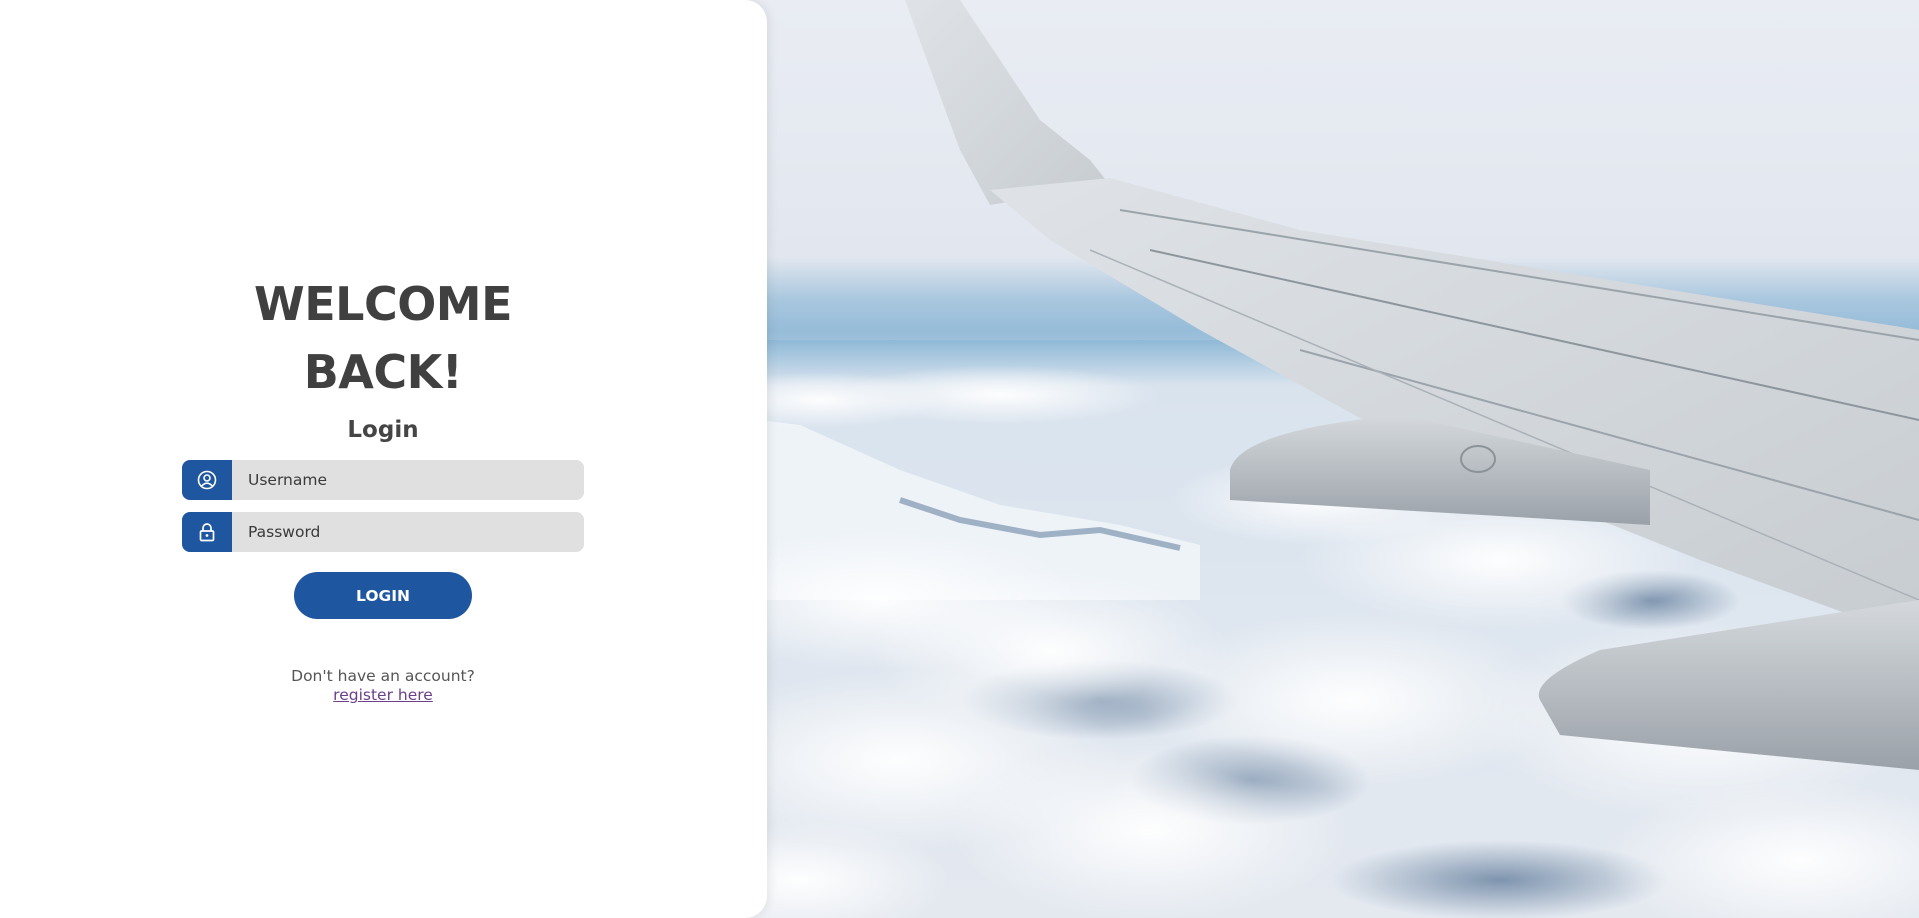 Image resolution: width=1919 pixels, height=918 pixels. What do you see at coordinates (207, 532) in the screenshot?
I see `lock-icon` at bounding box center [207, 532].